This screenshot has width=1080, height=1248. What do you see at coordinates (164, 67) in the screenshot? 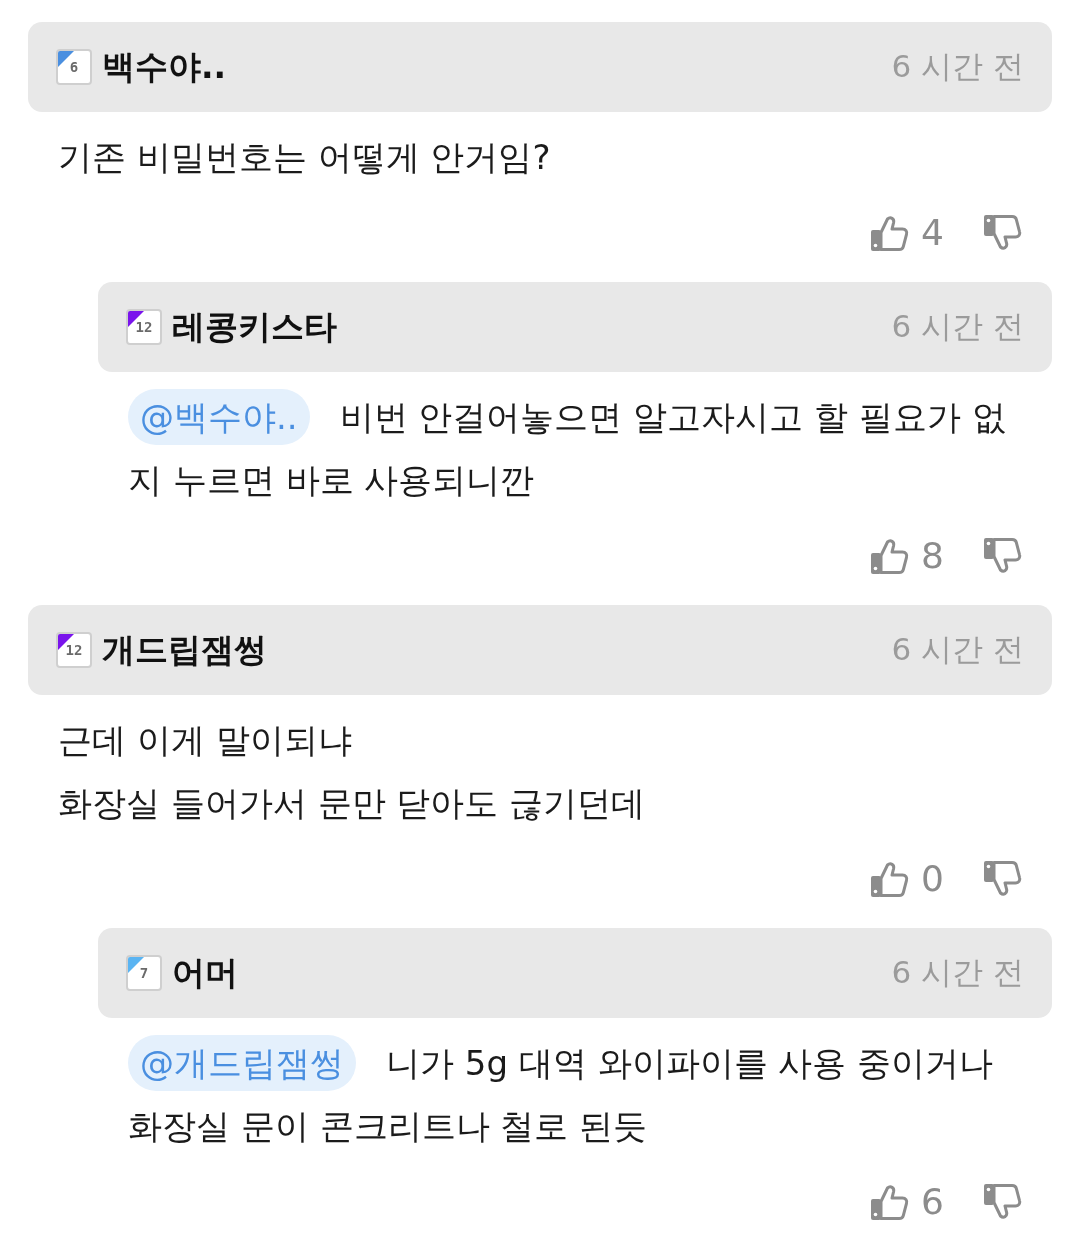
I see `author-name: 백수야..` at bounding box center [164, 67].